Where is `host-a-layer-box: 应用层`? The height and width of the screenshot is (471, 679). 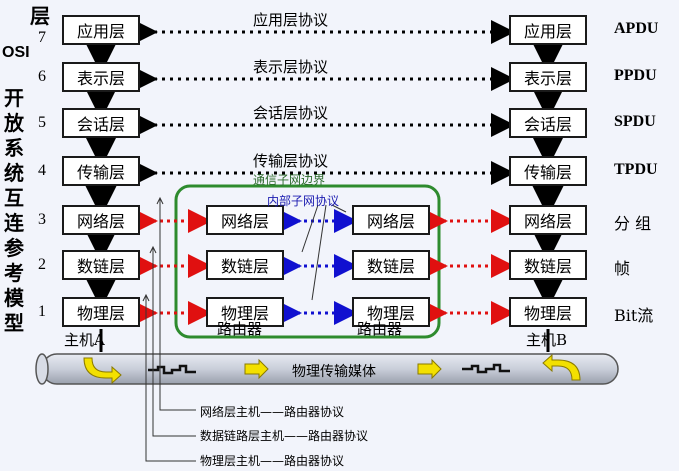 host-a-layer-box: 应用层 is located at coordinates (101, 30).